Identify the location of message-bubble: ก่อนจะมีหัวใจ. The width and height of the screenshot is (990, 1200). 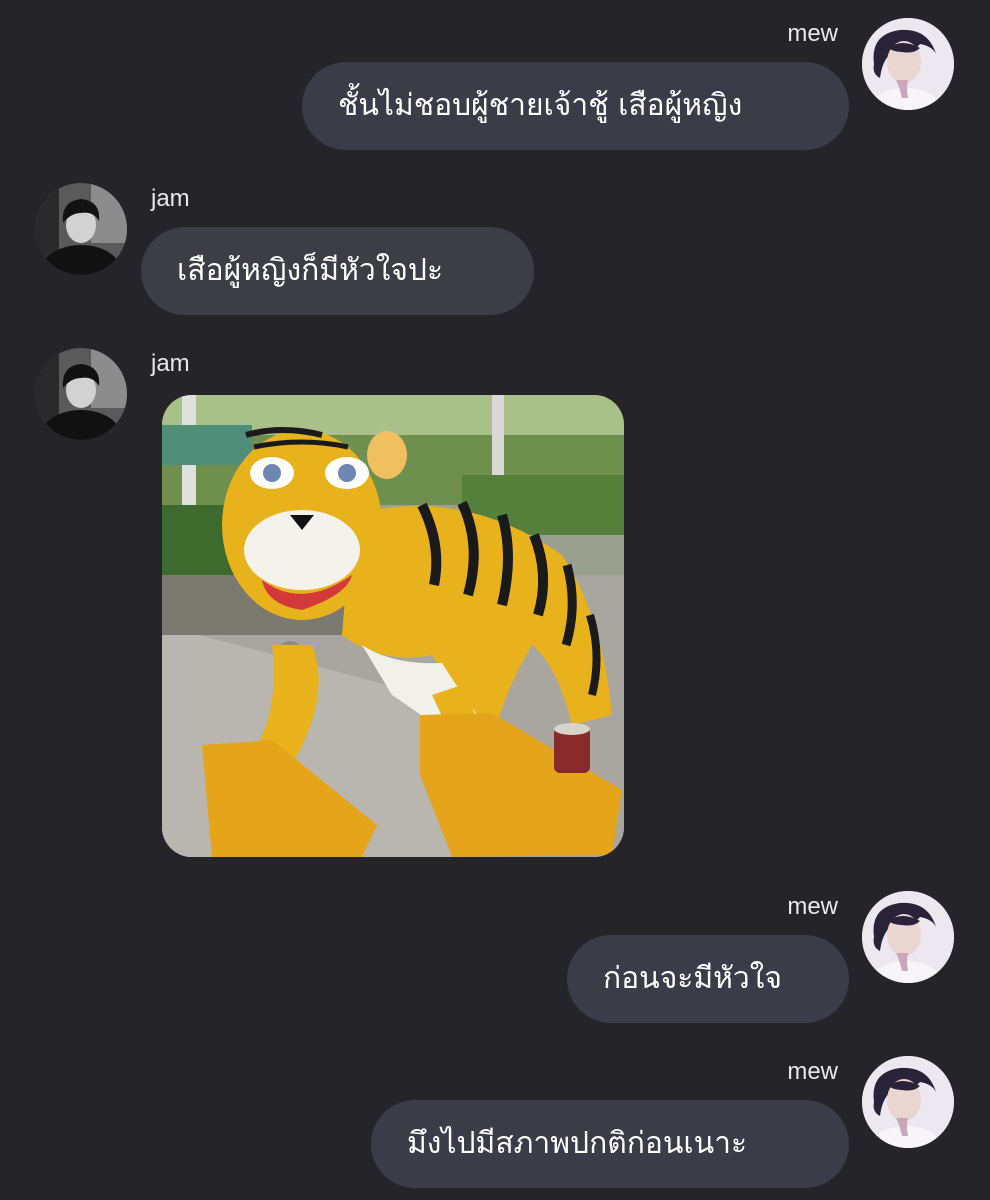
(708, 979).